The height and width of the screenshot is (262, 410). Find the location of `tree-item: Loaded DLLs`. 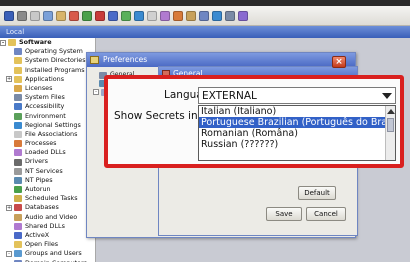

tree-item: Loaded DLLs is located at coordinates (47, 152).